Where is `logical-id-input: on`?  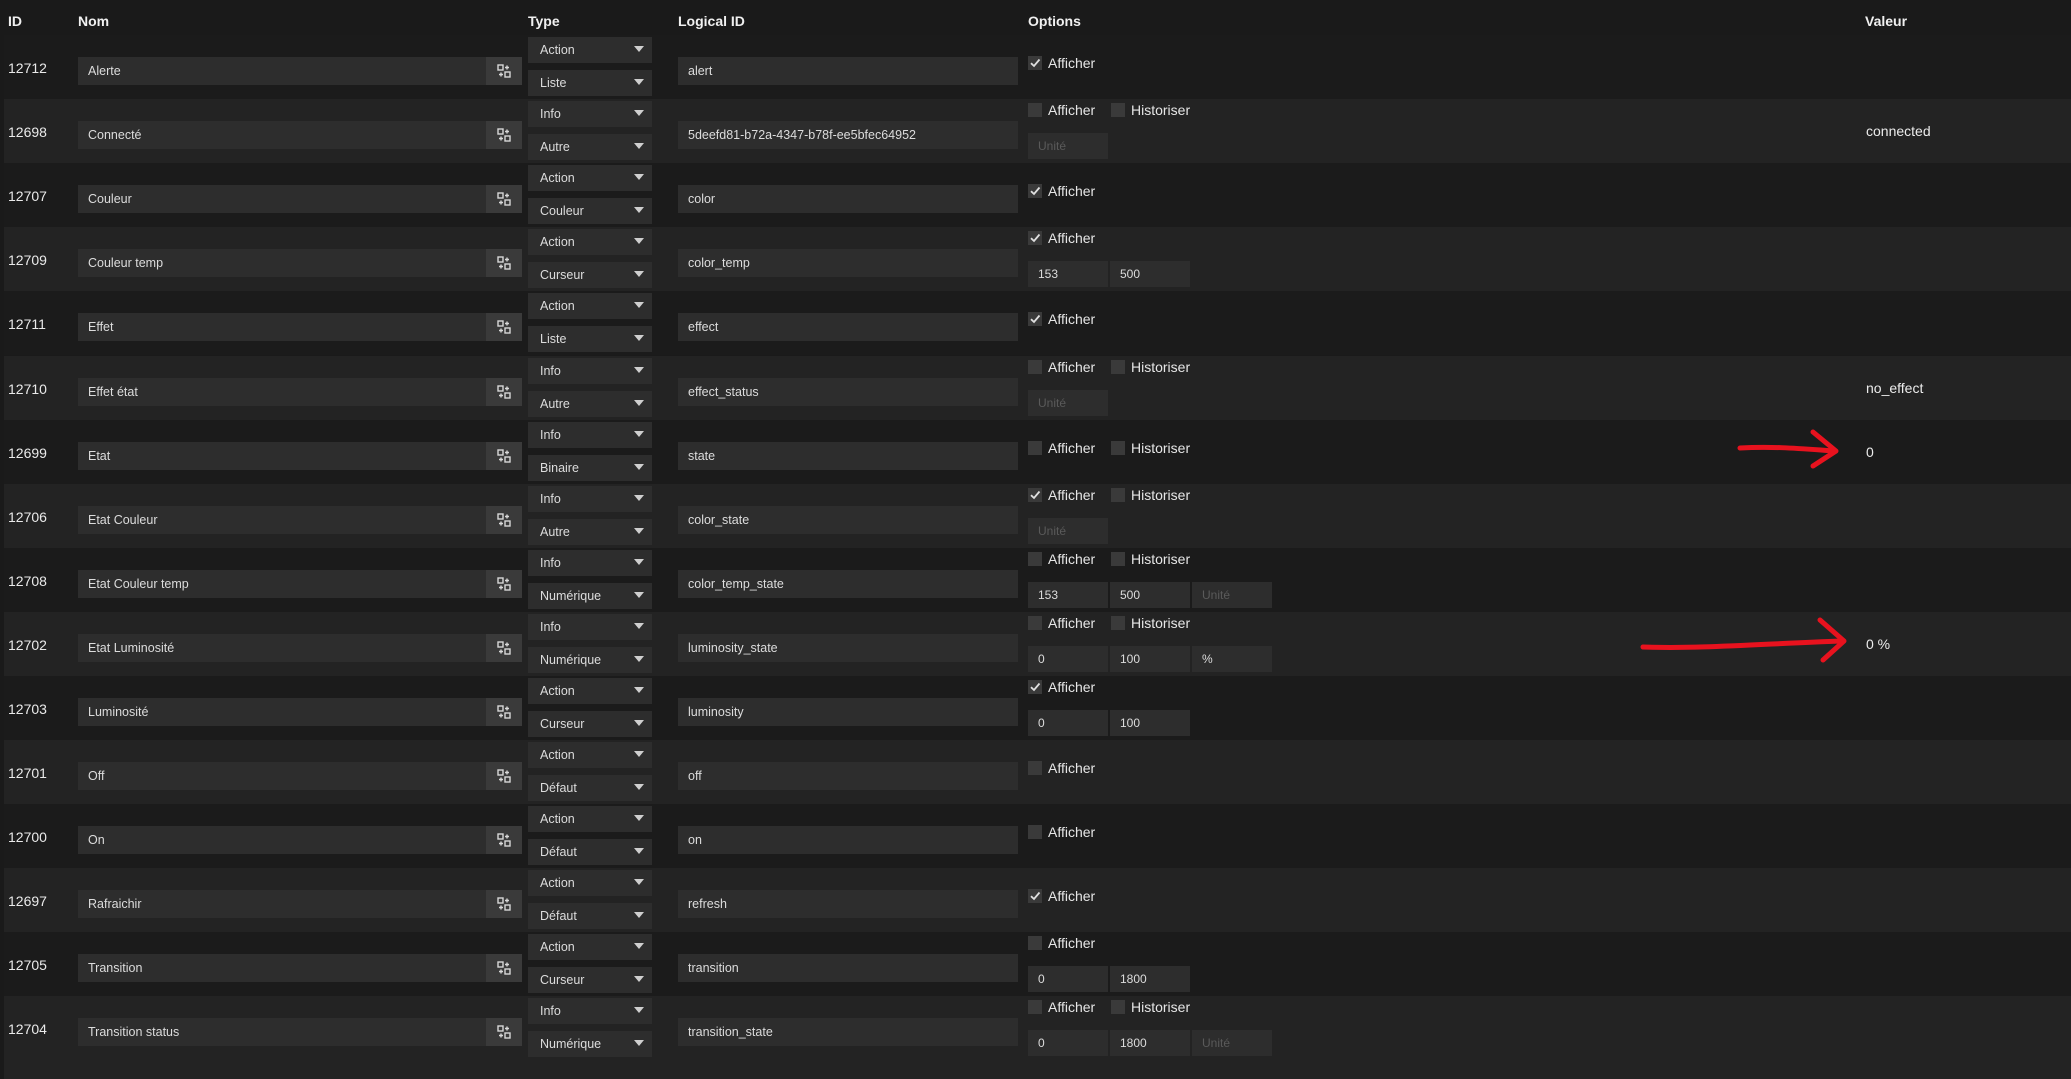
logical-id-input: on is located at coordinates (848, 840).